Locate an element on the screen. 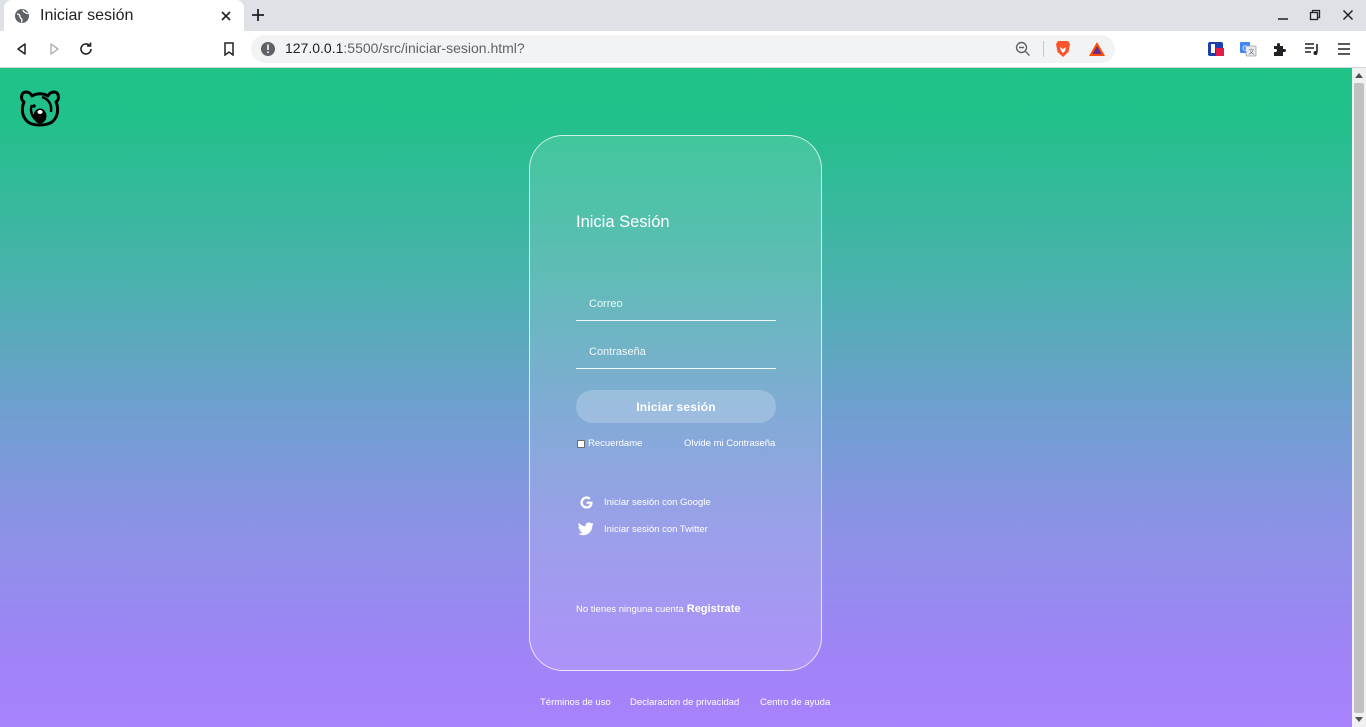 This screenshot has width=1366, height=727. svg-text: G is located at coordinates (1244, 49).